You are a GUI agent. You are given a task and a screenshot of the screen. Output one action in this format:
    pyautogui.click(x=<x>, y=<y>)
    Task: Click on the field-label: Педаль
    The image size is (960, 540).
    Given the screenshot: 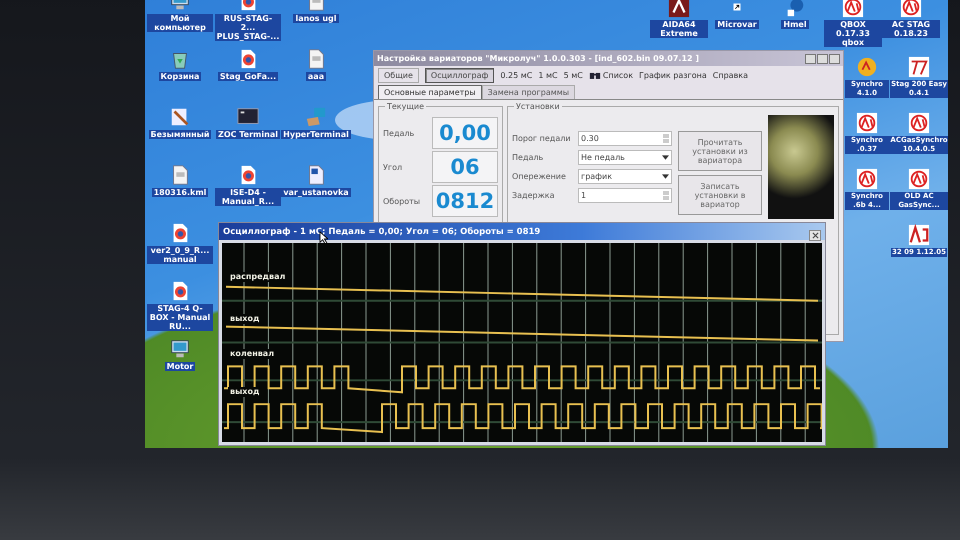 What is the action you would take?
    pyautogui.click(x=528, y=157)
    